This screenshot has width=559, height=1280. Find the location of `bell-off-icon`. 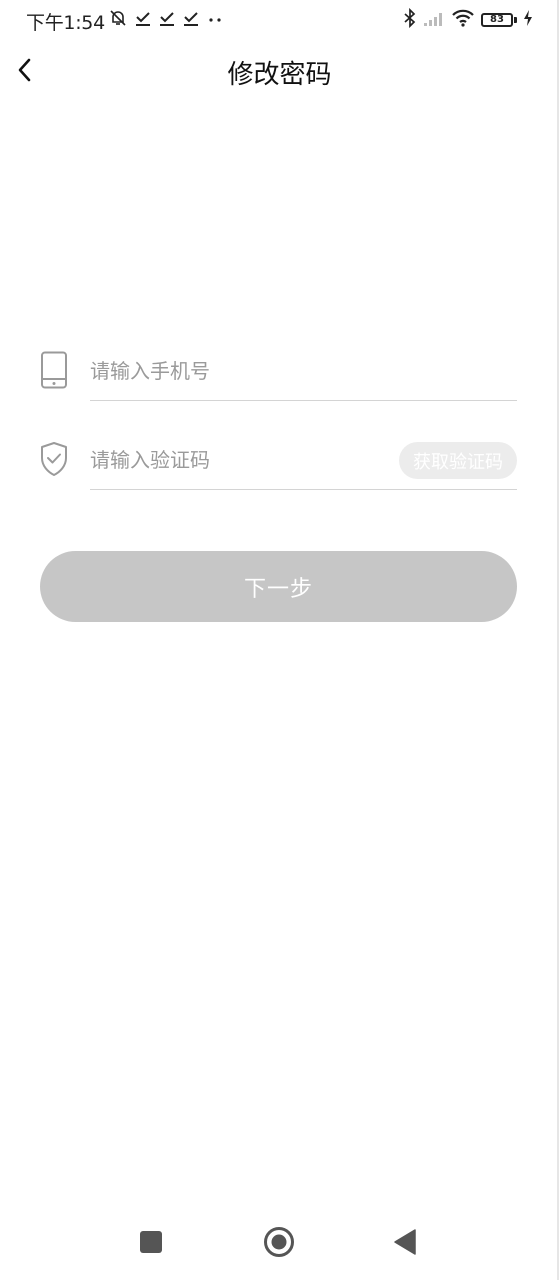

bell-off-icon is located at coordinates (118, 20).